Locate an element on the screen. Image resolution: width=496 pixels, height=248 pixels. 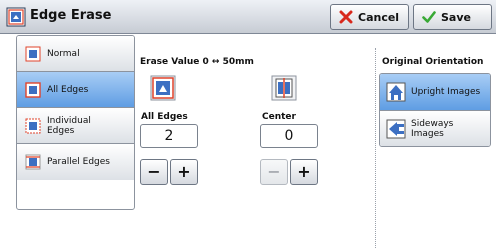
all-edges-field-label: All Edges is located at coordinates (164, 117).